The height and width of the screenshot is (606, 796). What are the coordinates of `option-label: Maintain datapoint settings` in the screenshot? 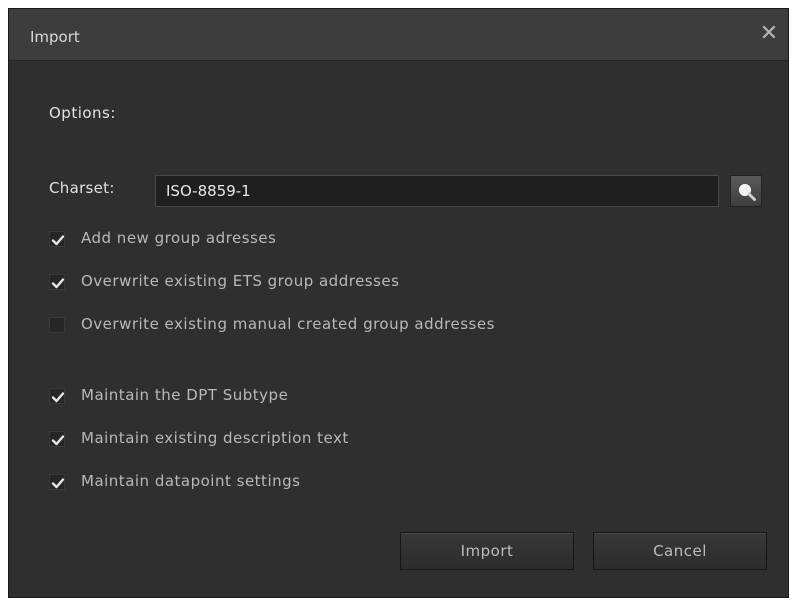 It's located at (191, 481).